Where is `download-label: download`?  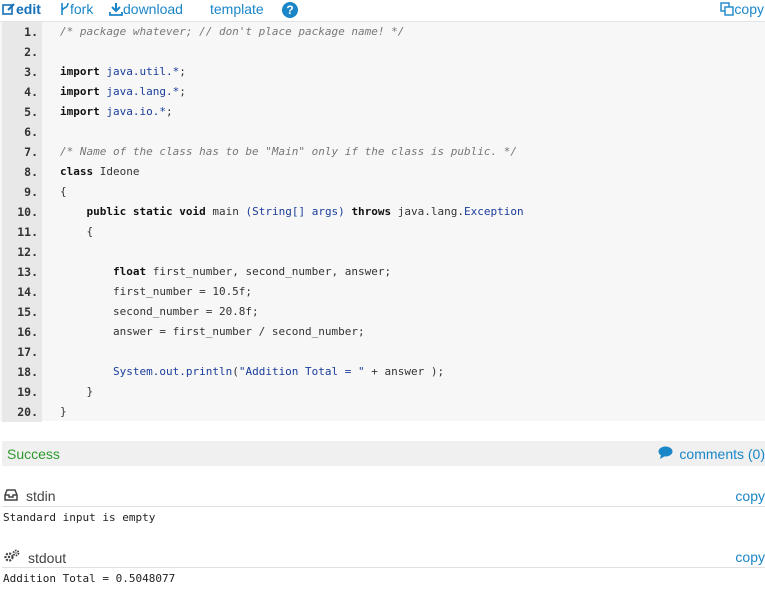 download-label: download is located at coordinates (153, 9).